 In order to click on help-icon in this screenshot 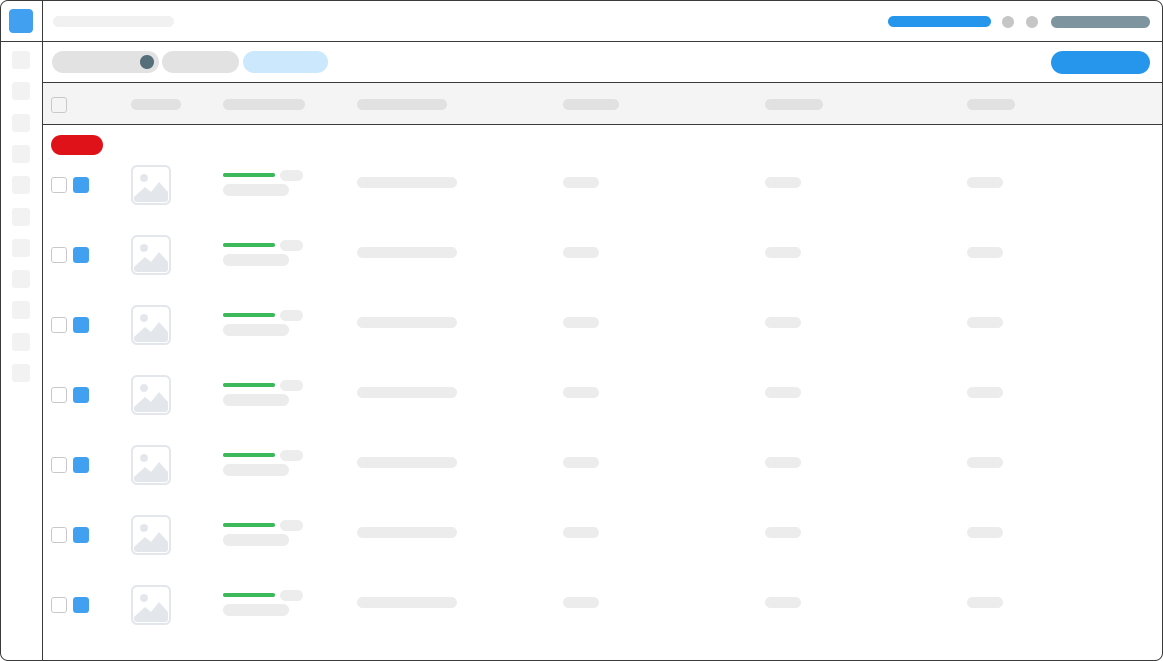, I will do `click(1032, 22)`.